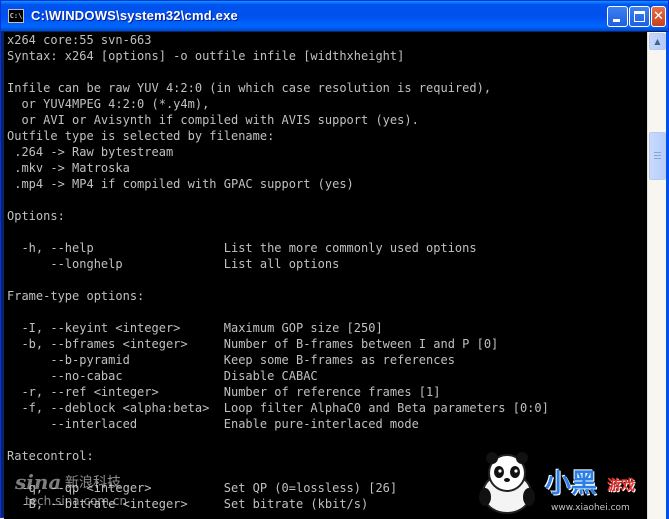 Image resolution: width=669 pixels, height=519 pixels. What do you see at coordinates (38, 482) in the screenshot?
I see `sina-logo: sina` at bounding box center [38, 482].